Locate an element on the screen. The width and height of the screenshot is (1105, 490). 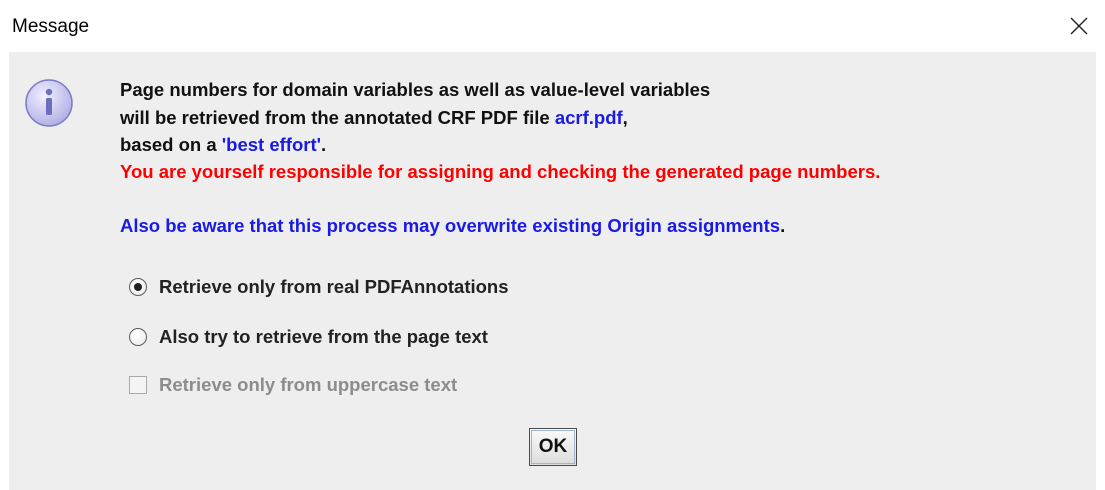
radio-button-selected is located at coordinates (138, 287).